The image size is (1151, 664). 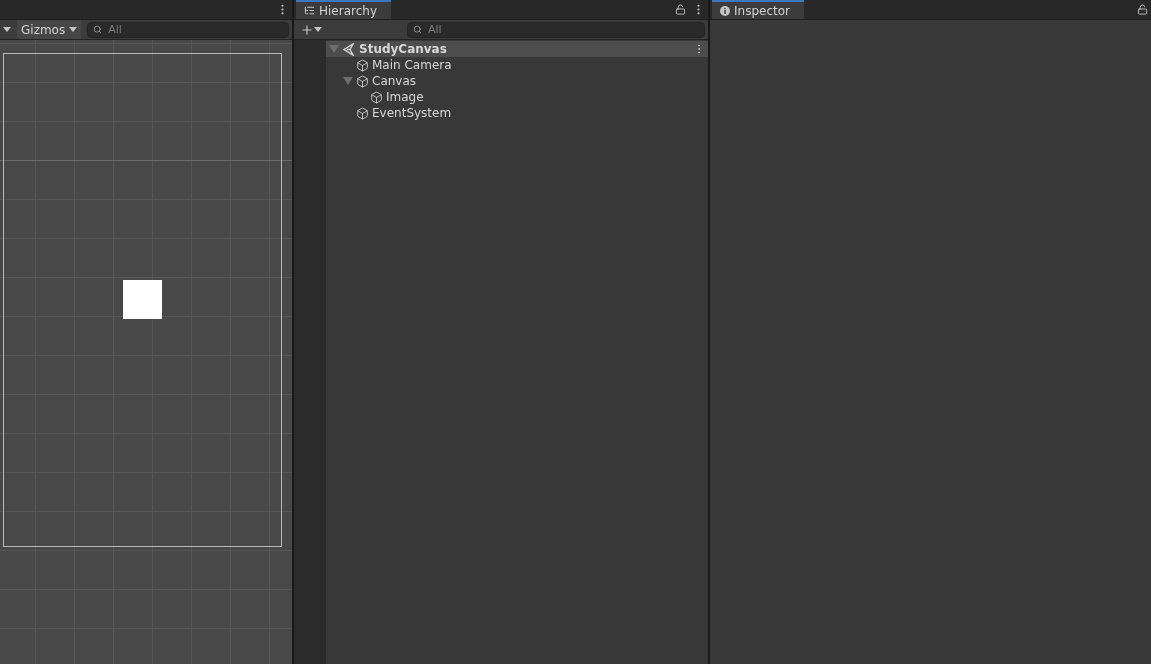 What do you see at coordinates (517, 113) in the screenshot?
I see `hierarchy-item: EventSystem` at bounding box center [517, 113].